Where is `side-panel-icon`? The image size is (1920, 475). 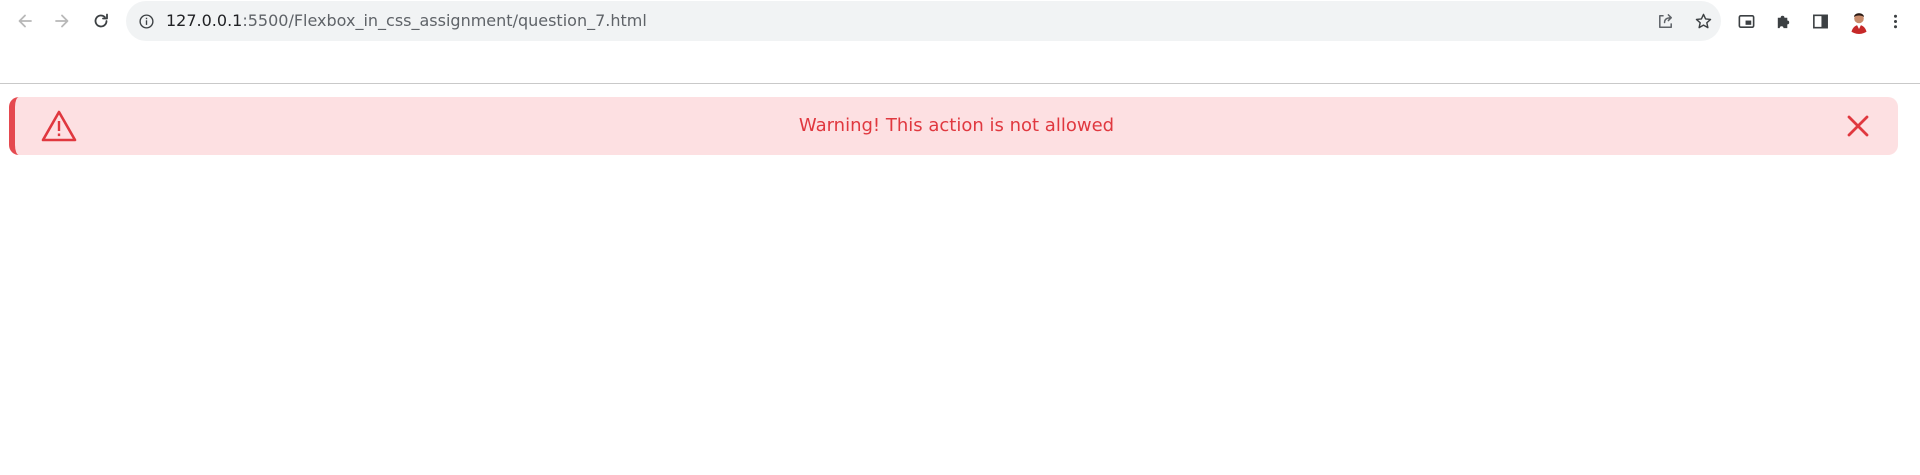
side-panel-icon is located at coordinates (1820, 21).